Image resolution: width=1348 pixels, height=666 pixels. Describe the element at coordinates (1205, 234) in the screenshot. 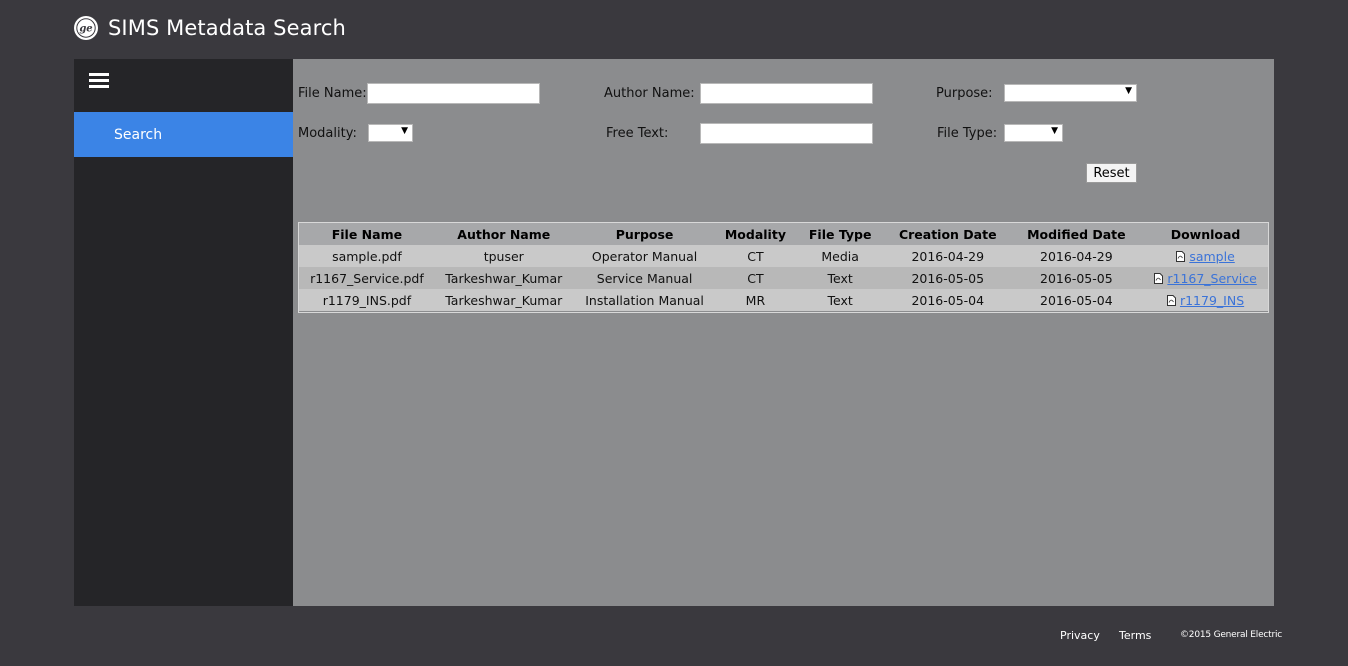

I see `col-download: Download` at that location.